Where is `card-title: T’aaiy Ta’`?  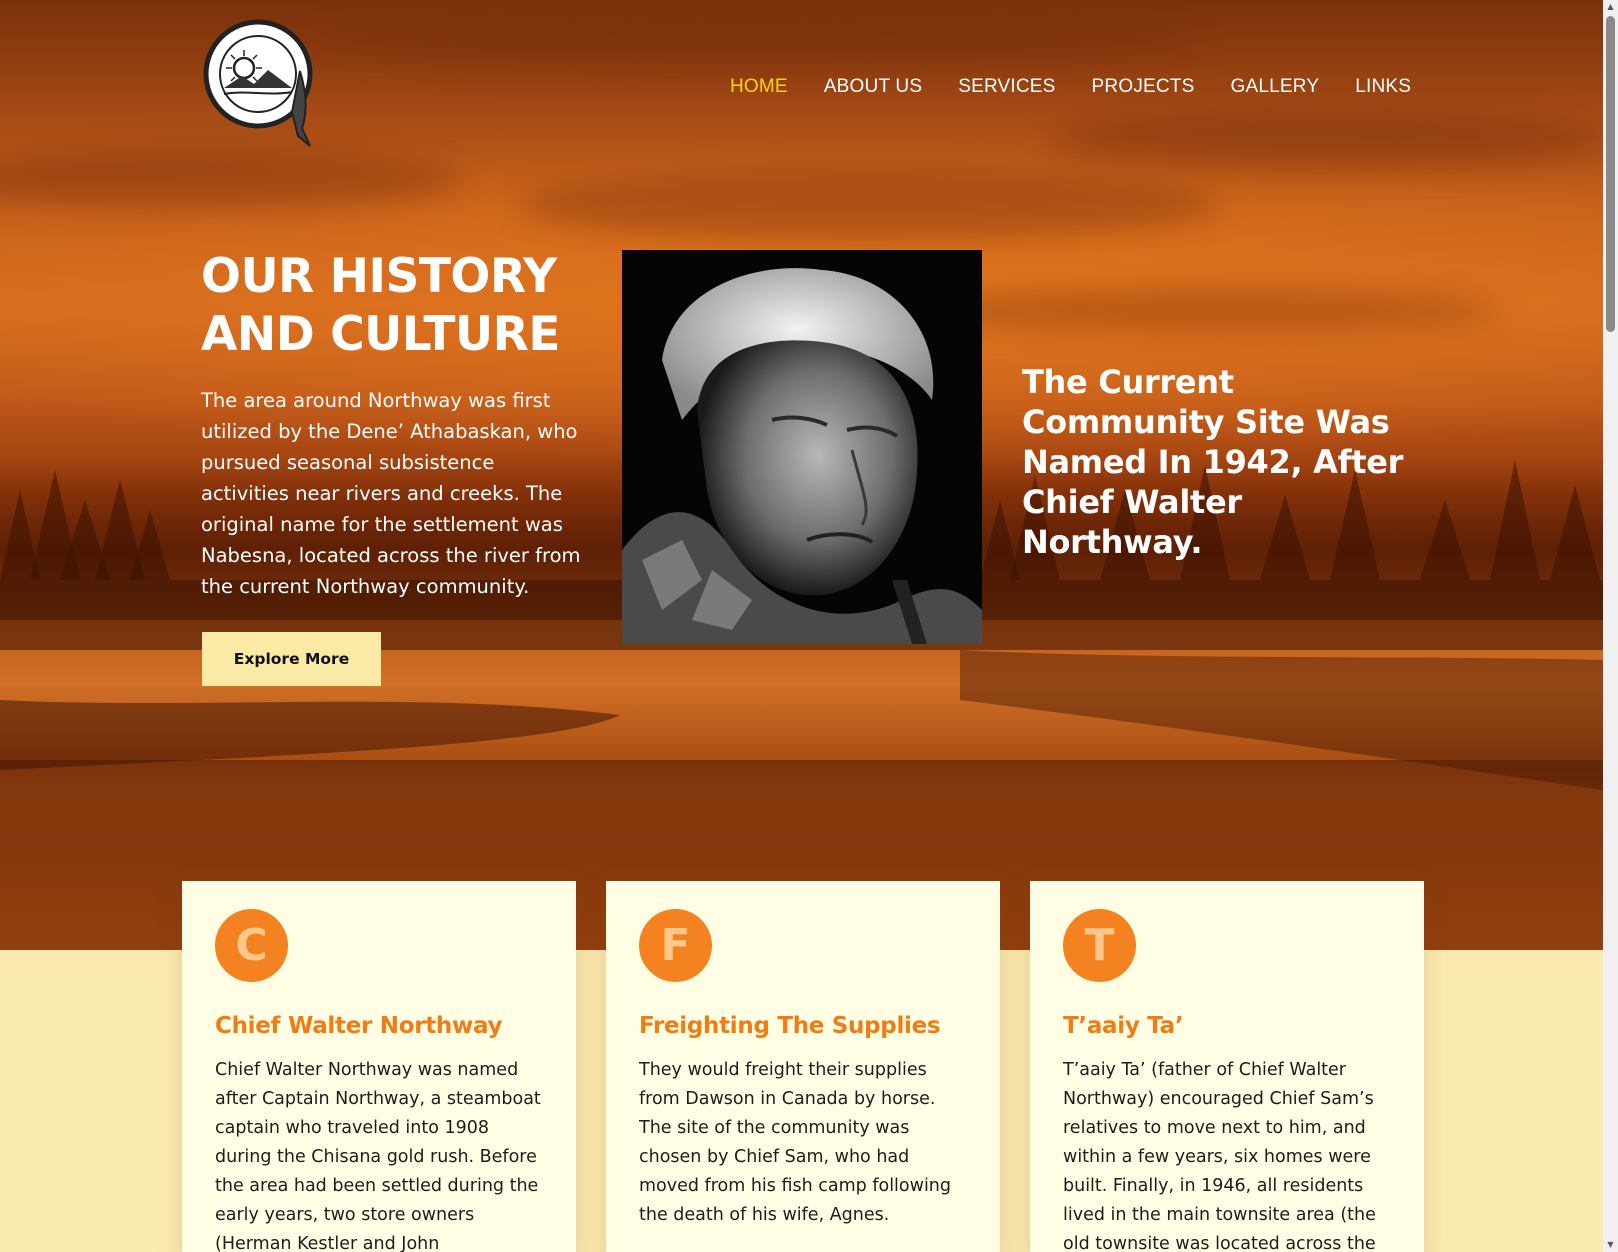 card-title: T’aaiy Ta’ is located at coordinates (1123, 1026).